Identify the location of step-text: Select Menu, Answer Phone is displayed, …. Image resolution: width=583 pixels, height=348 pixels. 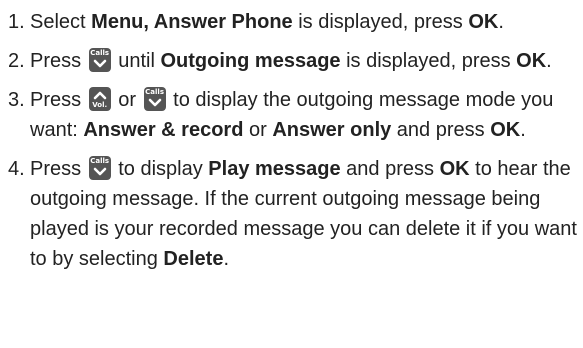
(267, 22).